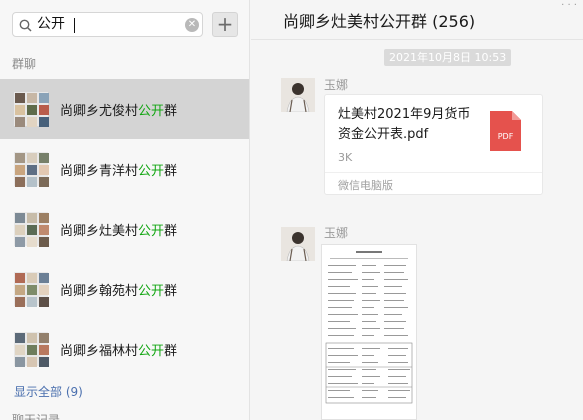  I want to click on result-item: 尚卿乡青洋村公开群, so click(124, 169).